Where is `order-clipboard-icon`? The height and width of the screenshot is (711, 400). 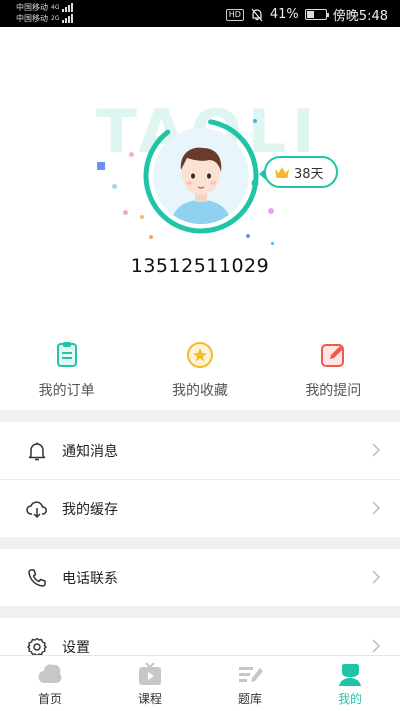 order-clipboard-icon is located at coordinates (66, 354).